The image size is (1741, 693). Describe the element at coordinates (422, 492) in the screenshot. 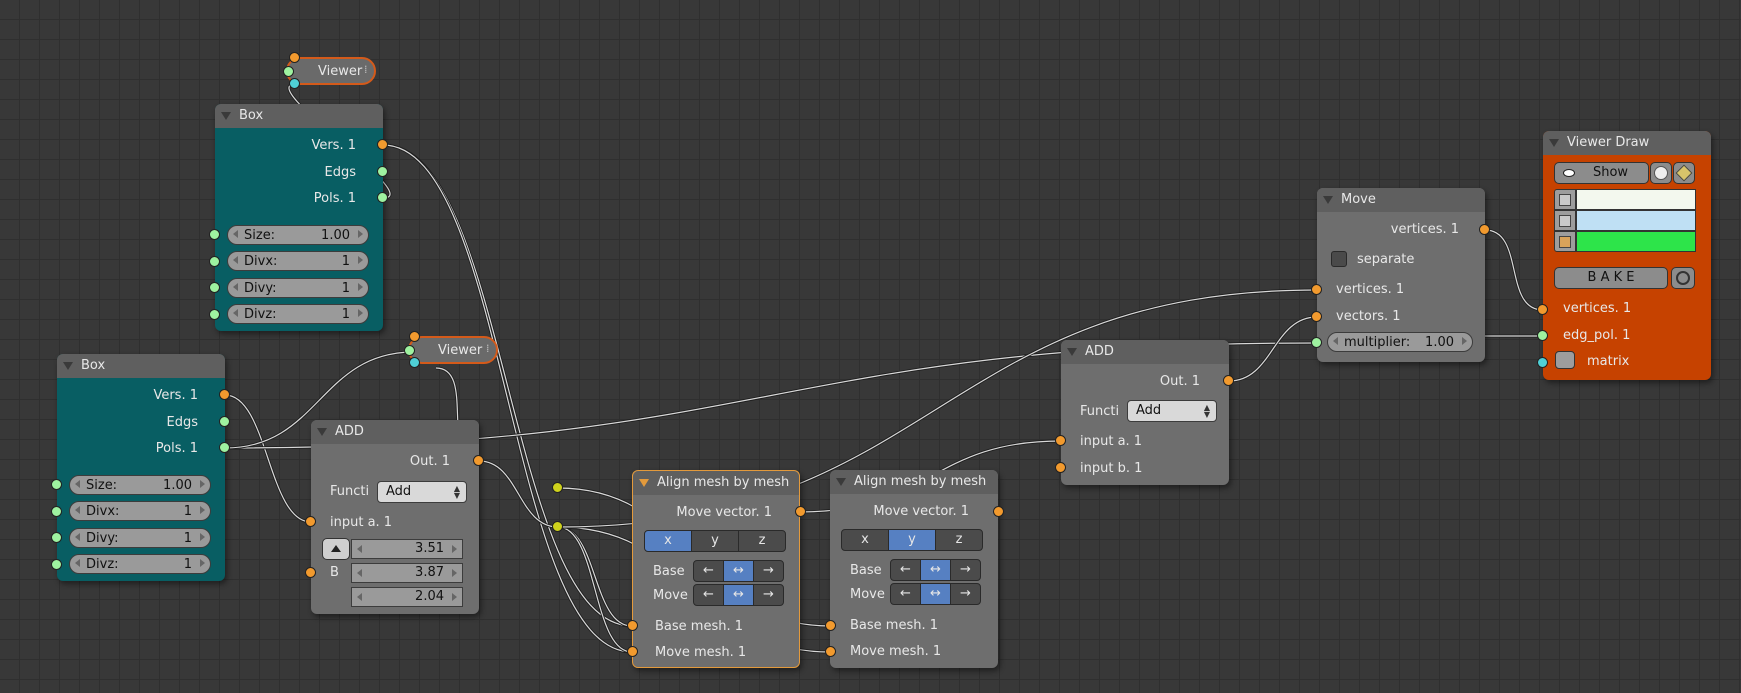

I see `function-select: Add ▲ ▼` at that location.